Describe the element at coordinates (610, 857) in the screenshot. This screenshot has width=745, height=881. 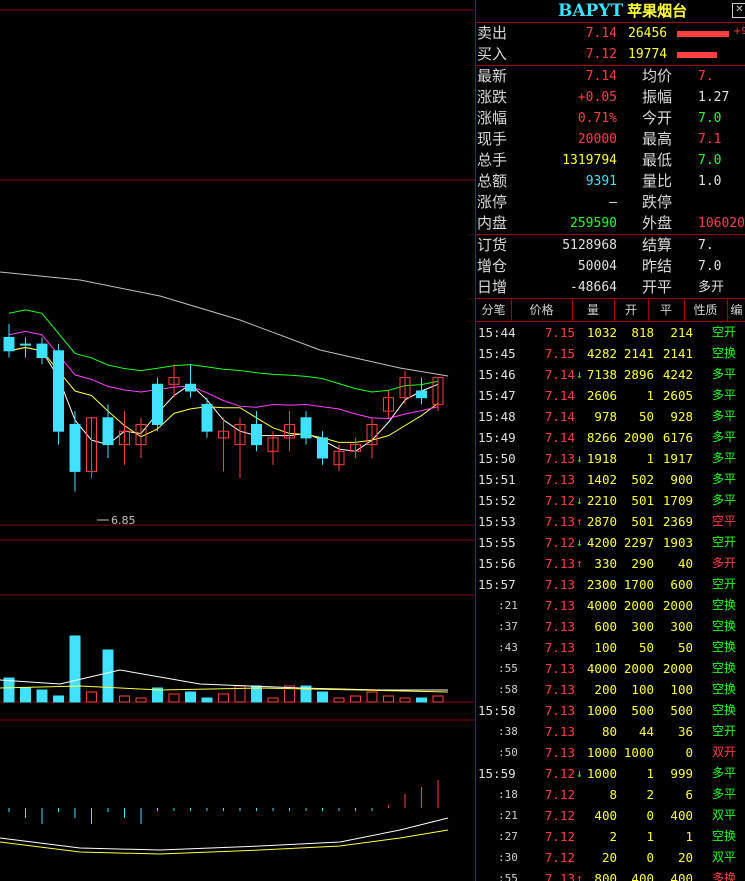
I see `tick-row: :30 7.12 20 0 20 双平` at that location.